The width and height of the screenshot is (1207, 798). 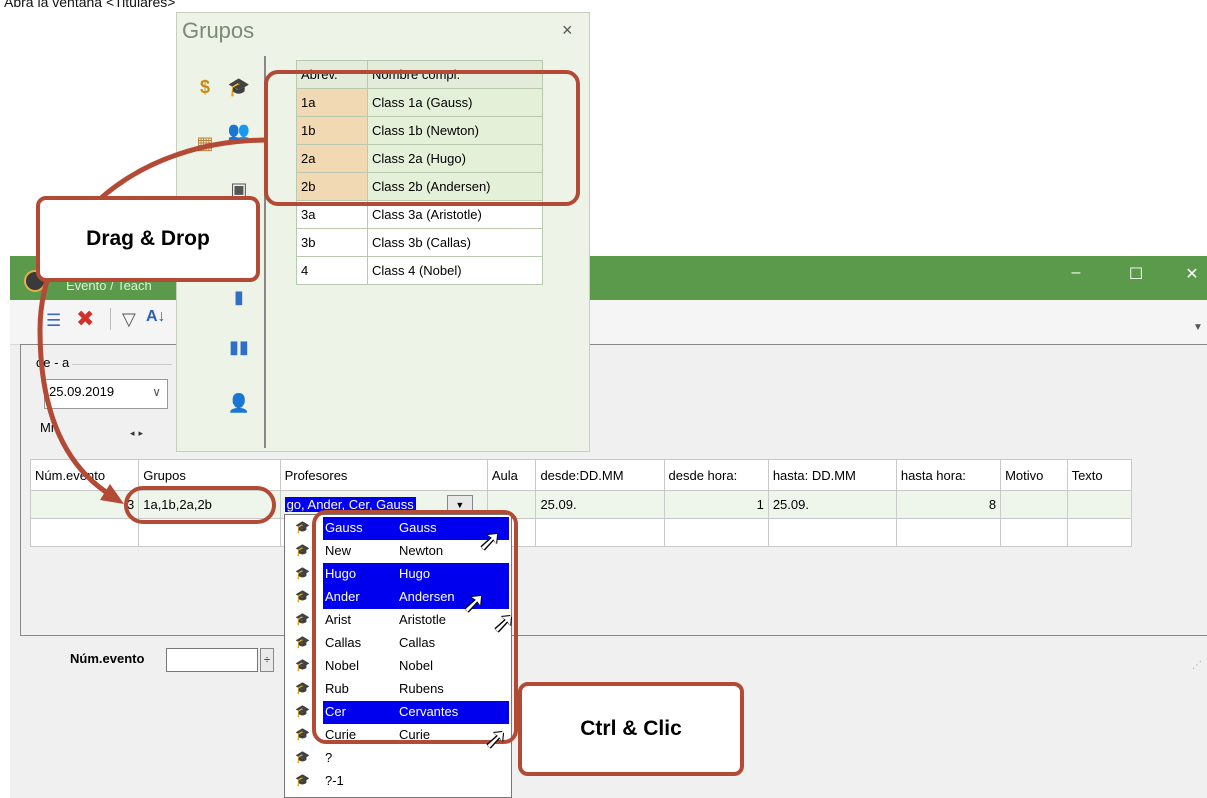 What do you see at coordinates (631, 729) in the screenshot?
I see `ctrl-click-callout: Ctrl & Clic` at bounding box center [631, 729].